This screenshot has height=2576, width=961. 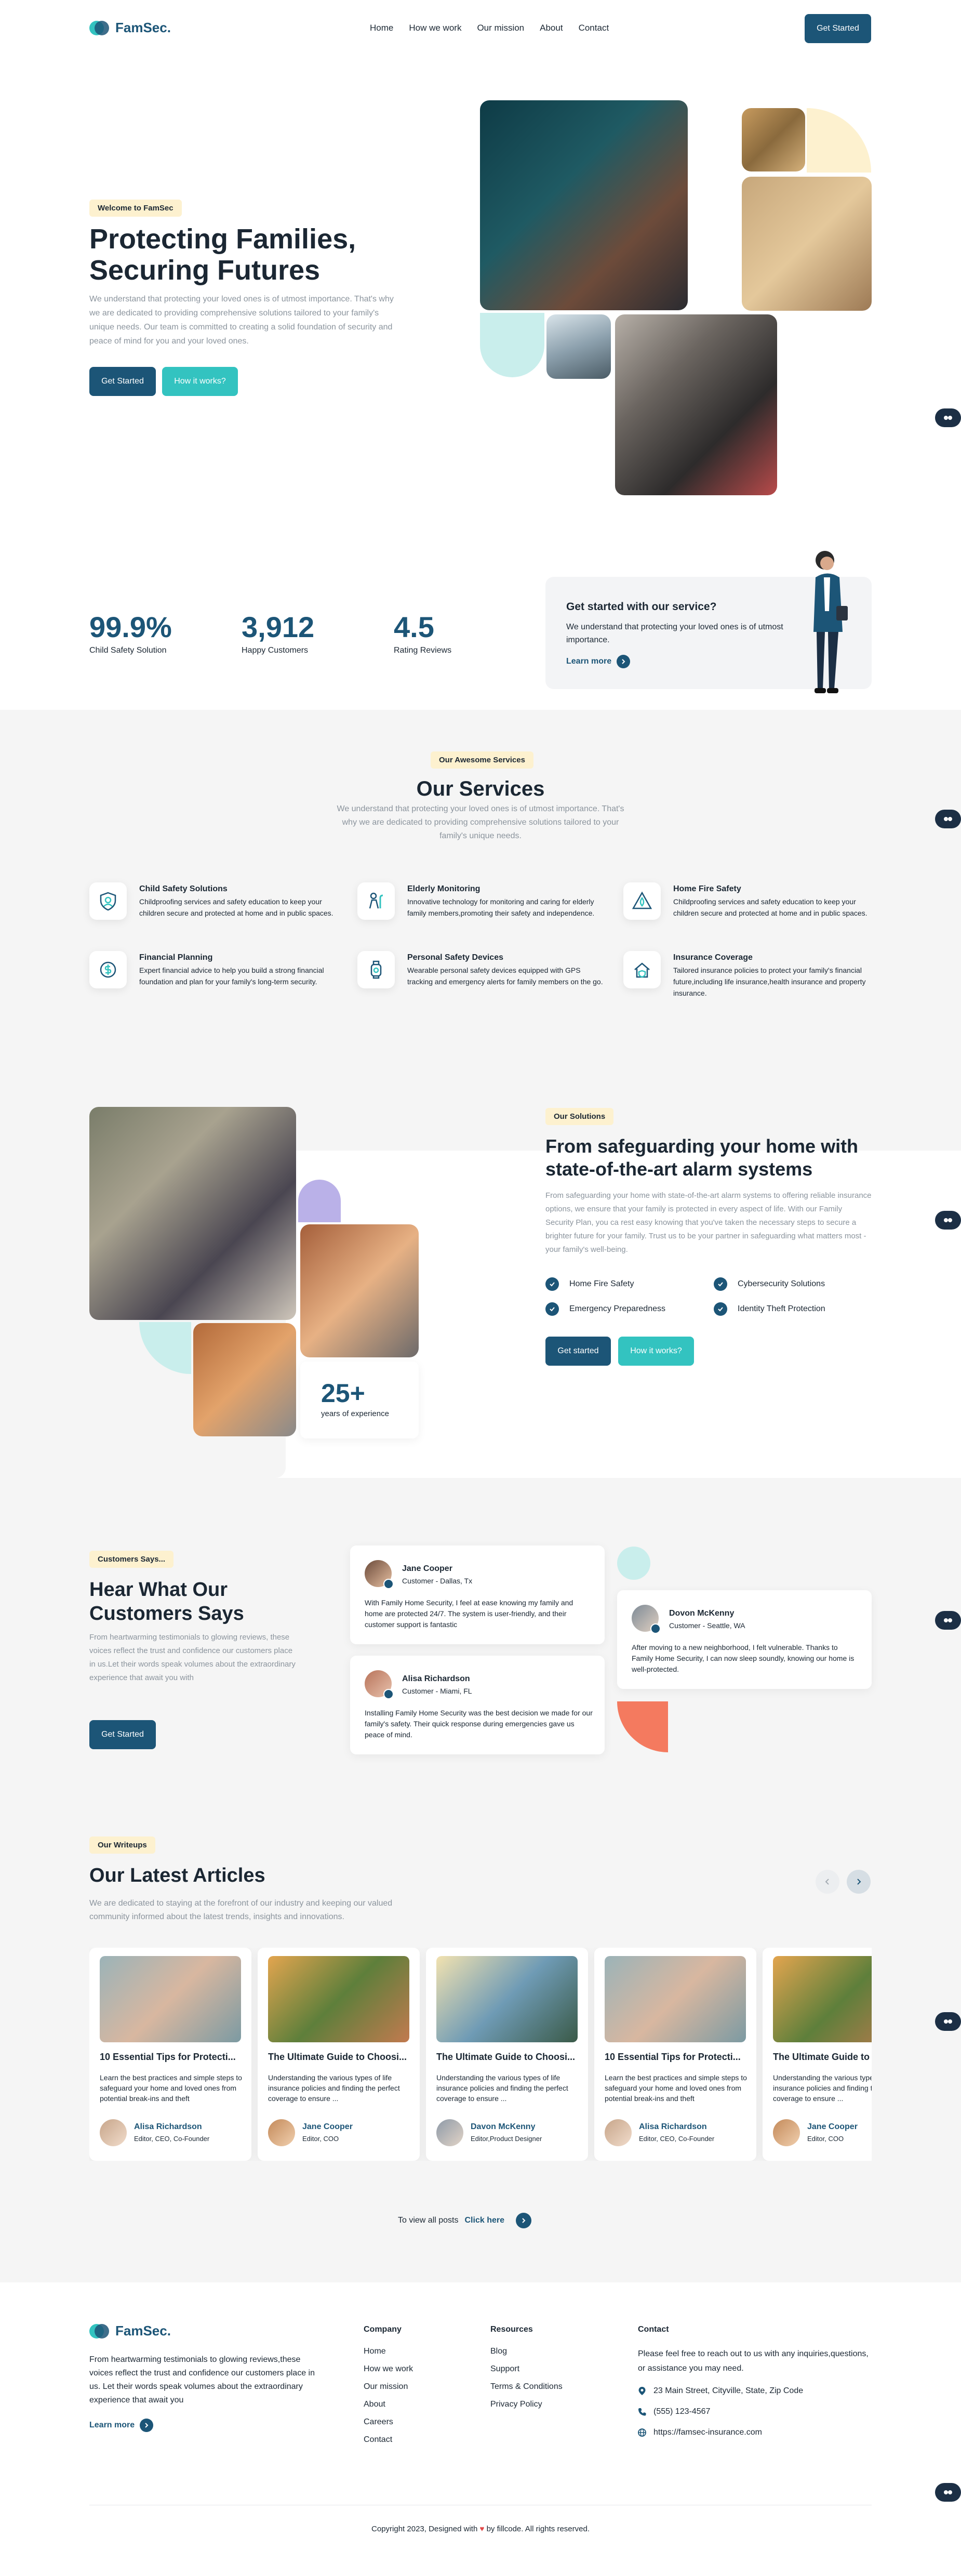 I want to click on nav-link-our-mission: Our mission, so click(x=500, y=28).